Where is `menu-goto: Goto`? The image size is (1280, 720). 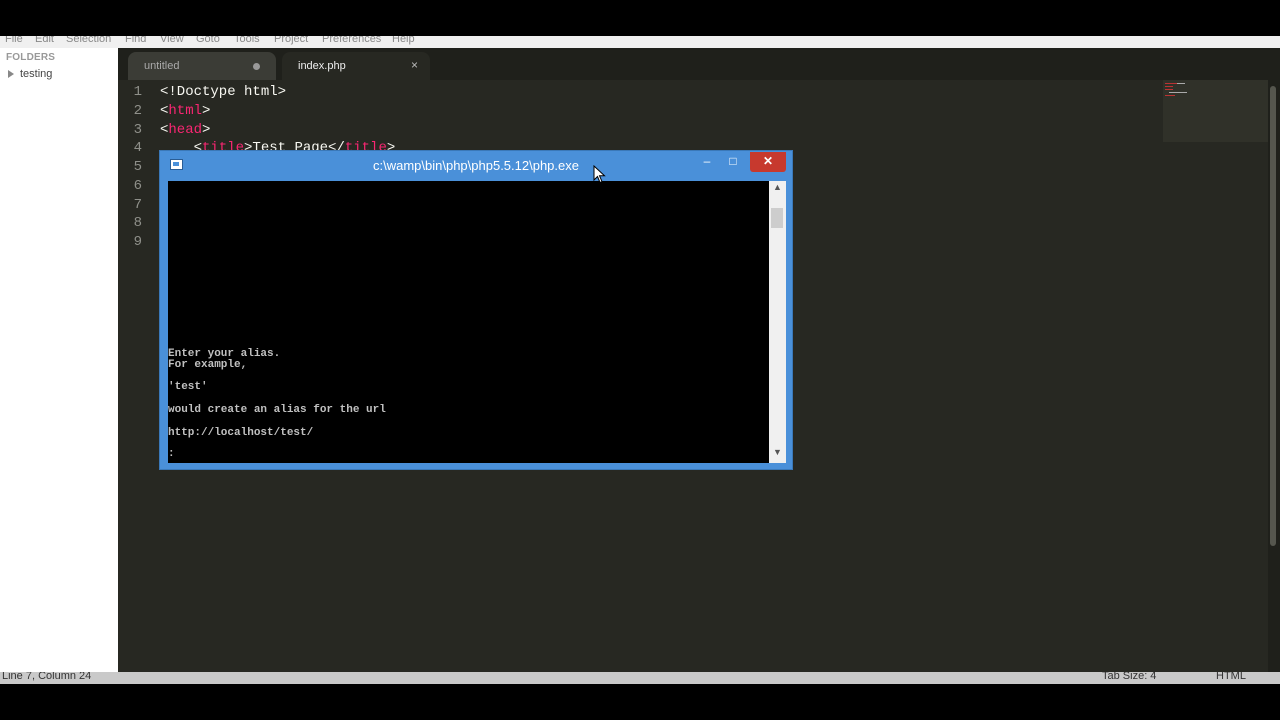 menu-goto: Goto is located at coordinates (208, 40).